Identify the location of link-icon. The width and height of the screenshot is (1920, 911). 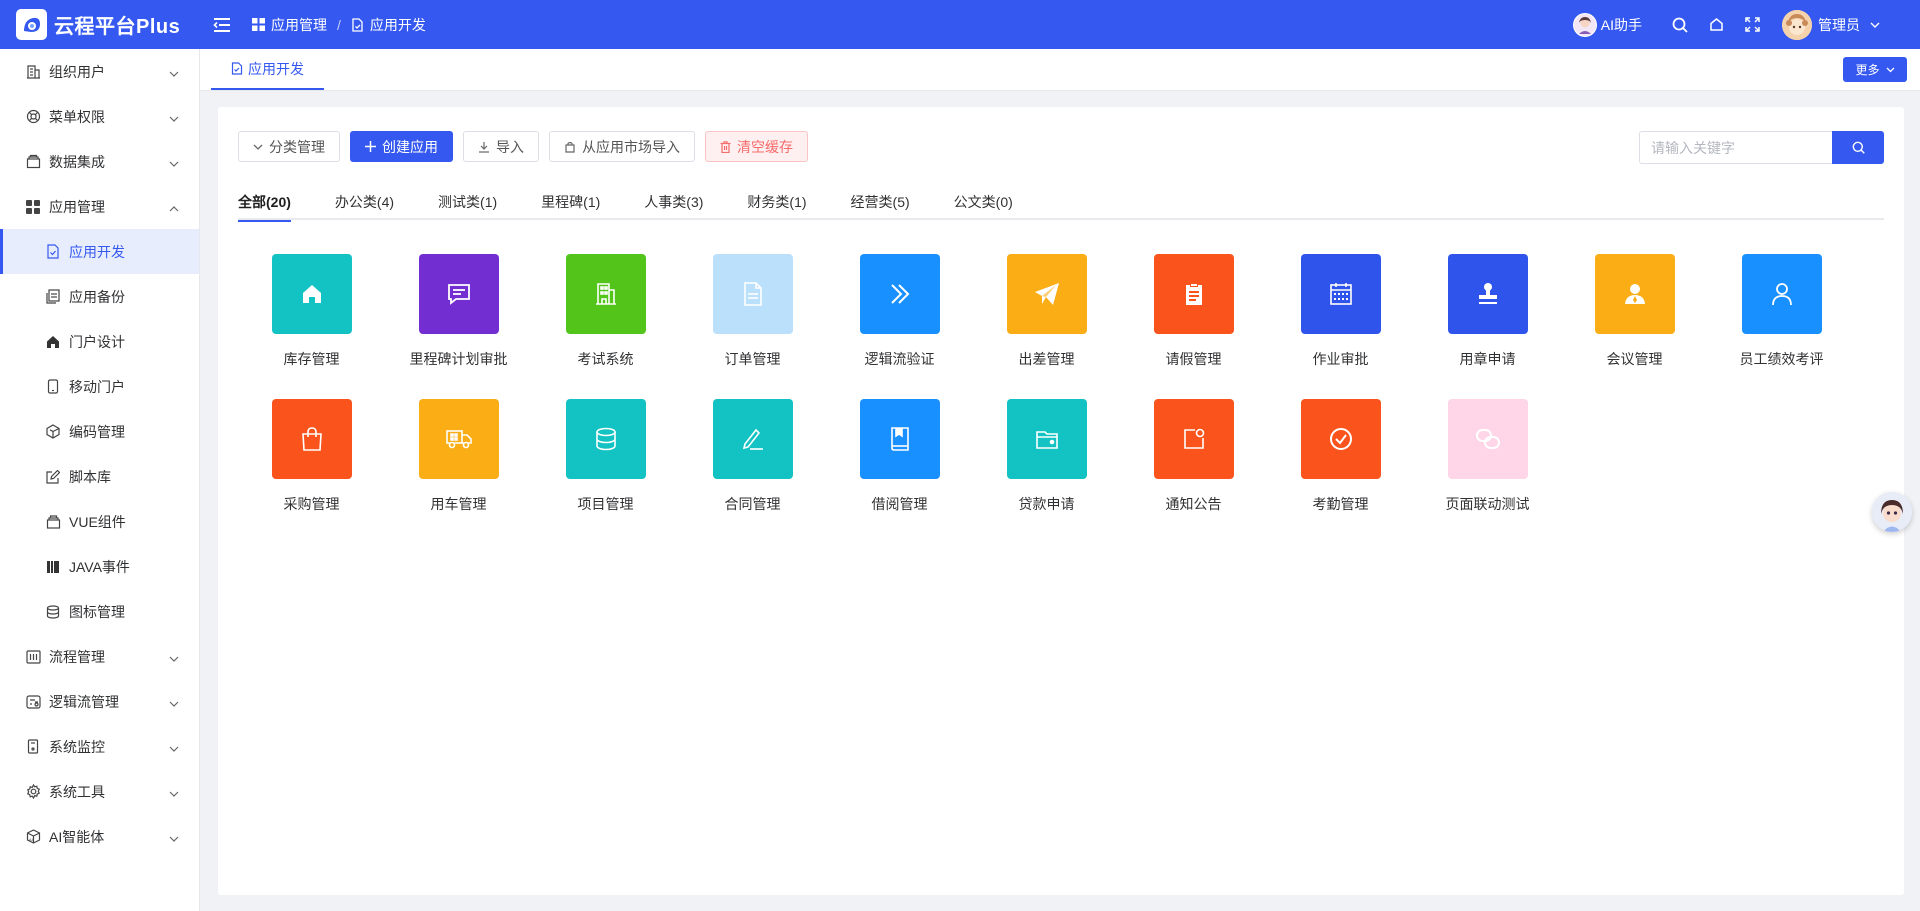
(1487, 439).